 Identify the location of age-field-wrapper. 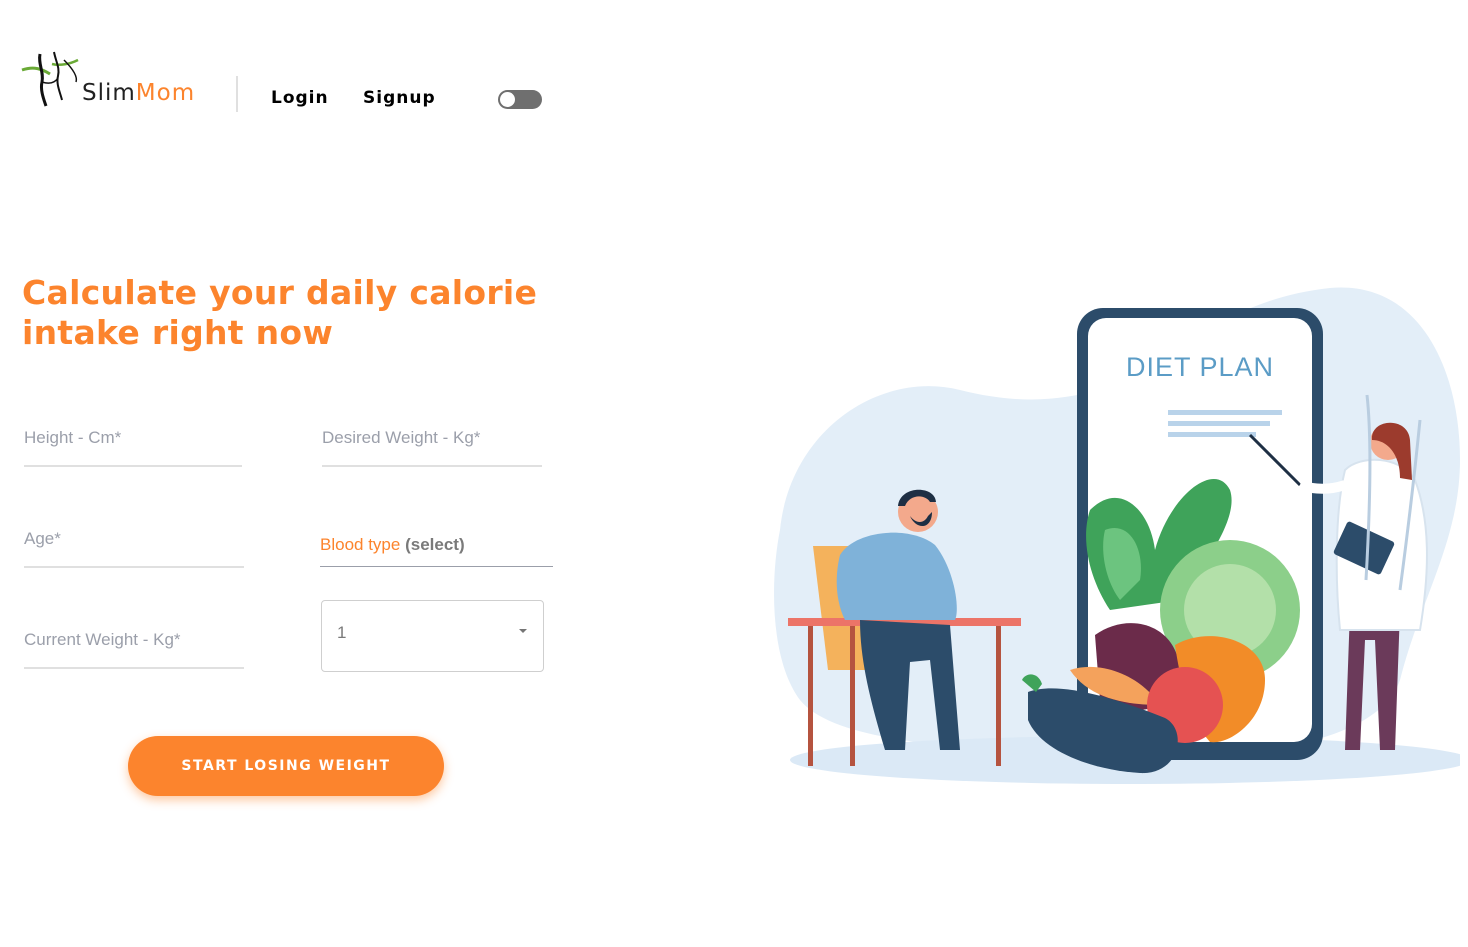
(134, 548).